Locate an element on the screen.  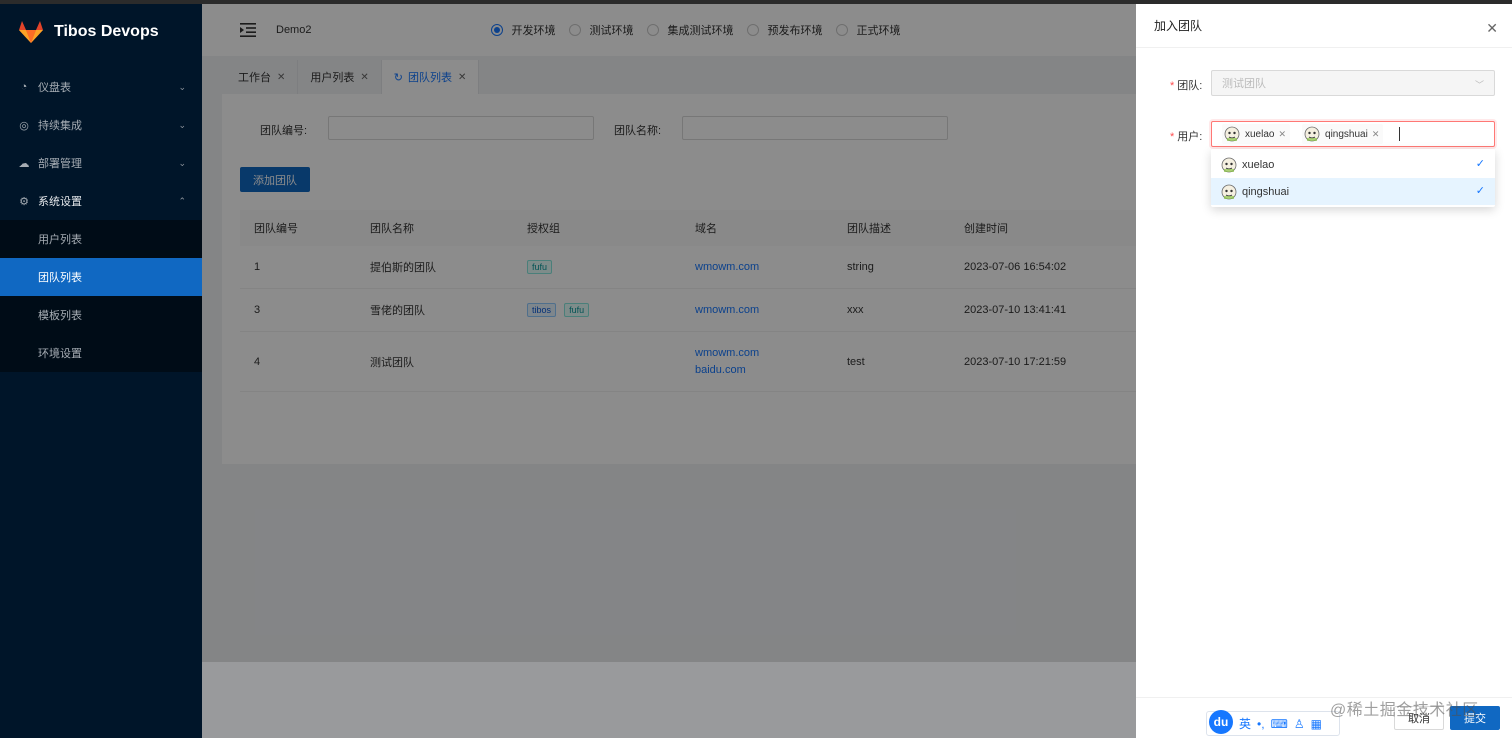
window-top-strip is located at coordinates (756, 2).